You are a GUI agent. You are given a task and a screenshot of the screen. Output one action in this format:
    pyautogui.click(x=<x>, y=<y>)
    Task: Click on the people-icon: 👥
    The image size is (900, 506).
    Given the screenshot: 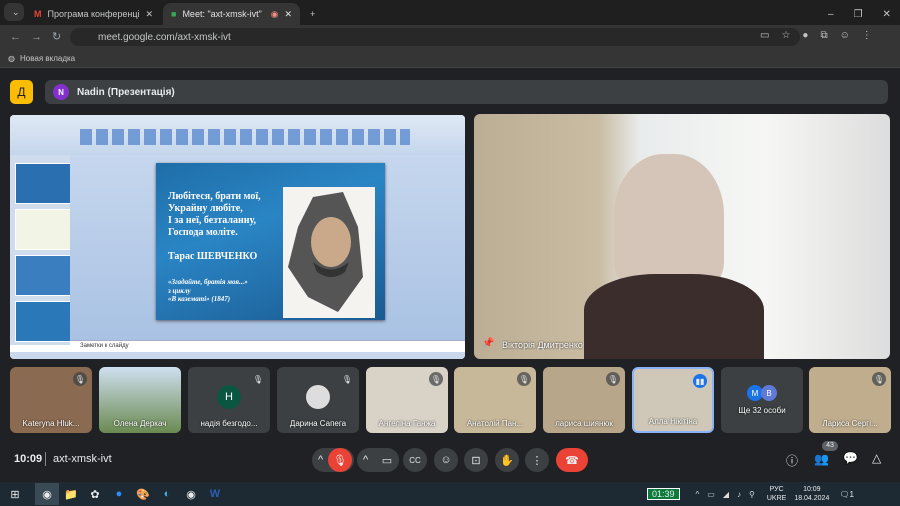 What is the action you would take?
    pyautogui.click(x=821, y=459)
    